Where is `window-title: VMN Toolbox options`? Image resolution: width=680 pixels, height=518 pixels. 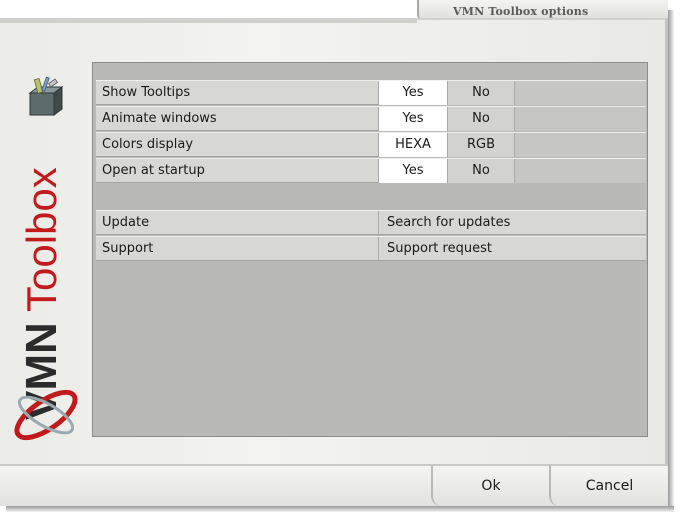 window-title: VMN Toolbox options is located at coordinates (521, 11).